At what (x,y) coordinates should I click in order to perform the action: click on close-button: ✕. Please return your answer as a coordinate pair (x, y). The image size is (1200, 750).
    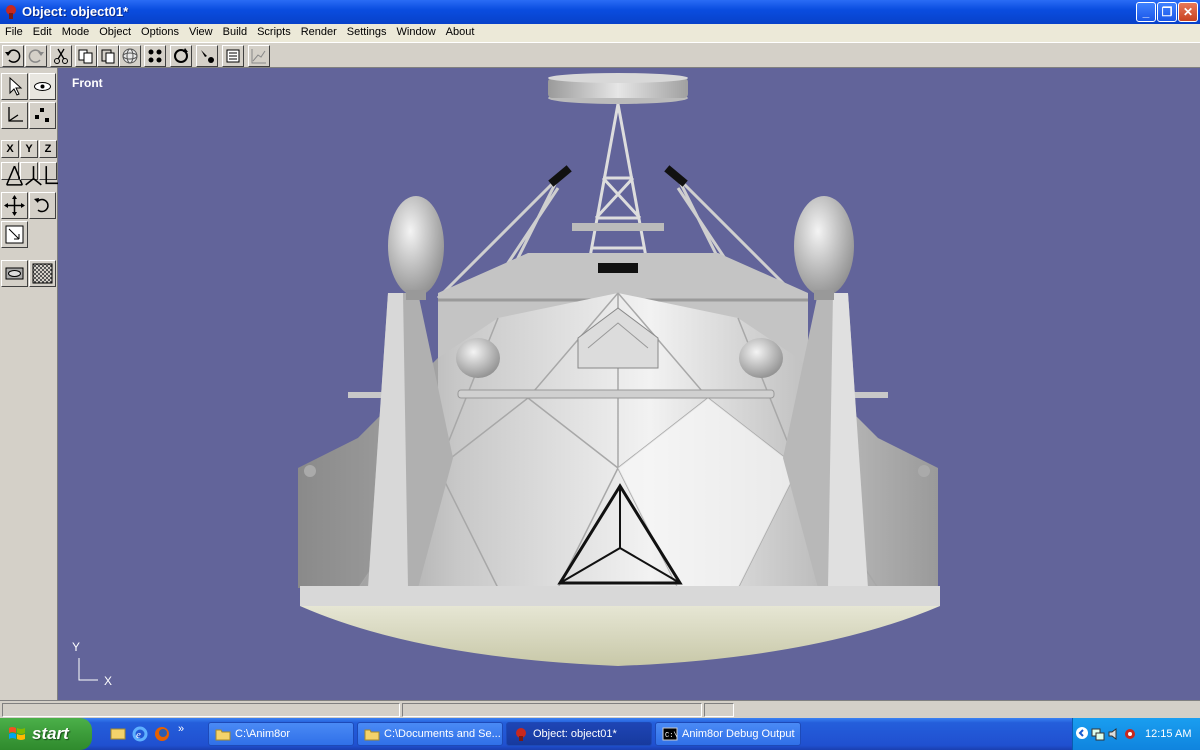
    Looking at the image, I should click on (1188, 12).